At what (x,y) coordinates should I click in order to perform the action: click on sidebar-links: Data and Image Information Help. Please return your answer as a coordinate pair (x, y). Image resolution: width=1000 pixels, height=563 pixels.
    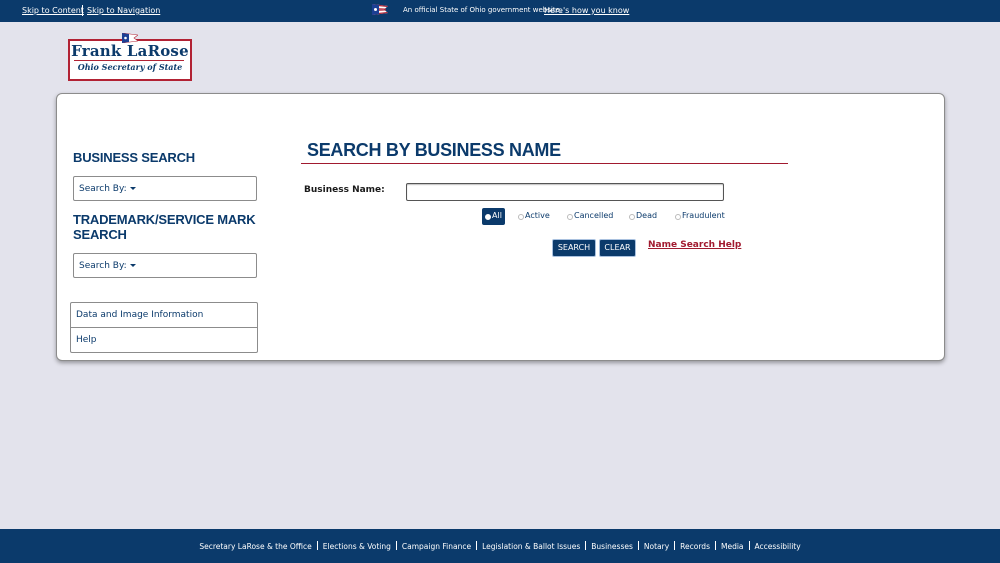
    Looking at the image, I should click on (164, 327).